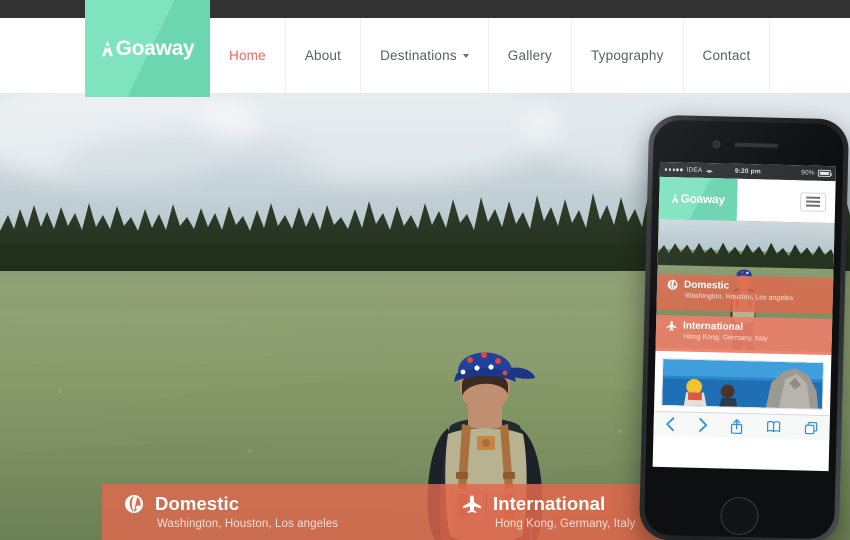 The height and width of the screenshot is (540, 850). I want to click on site-logo-brand: Goaway, so click(155, 48).